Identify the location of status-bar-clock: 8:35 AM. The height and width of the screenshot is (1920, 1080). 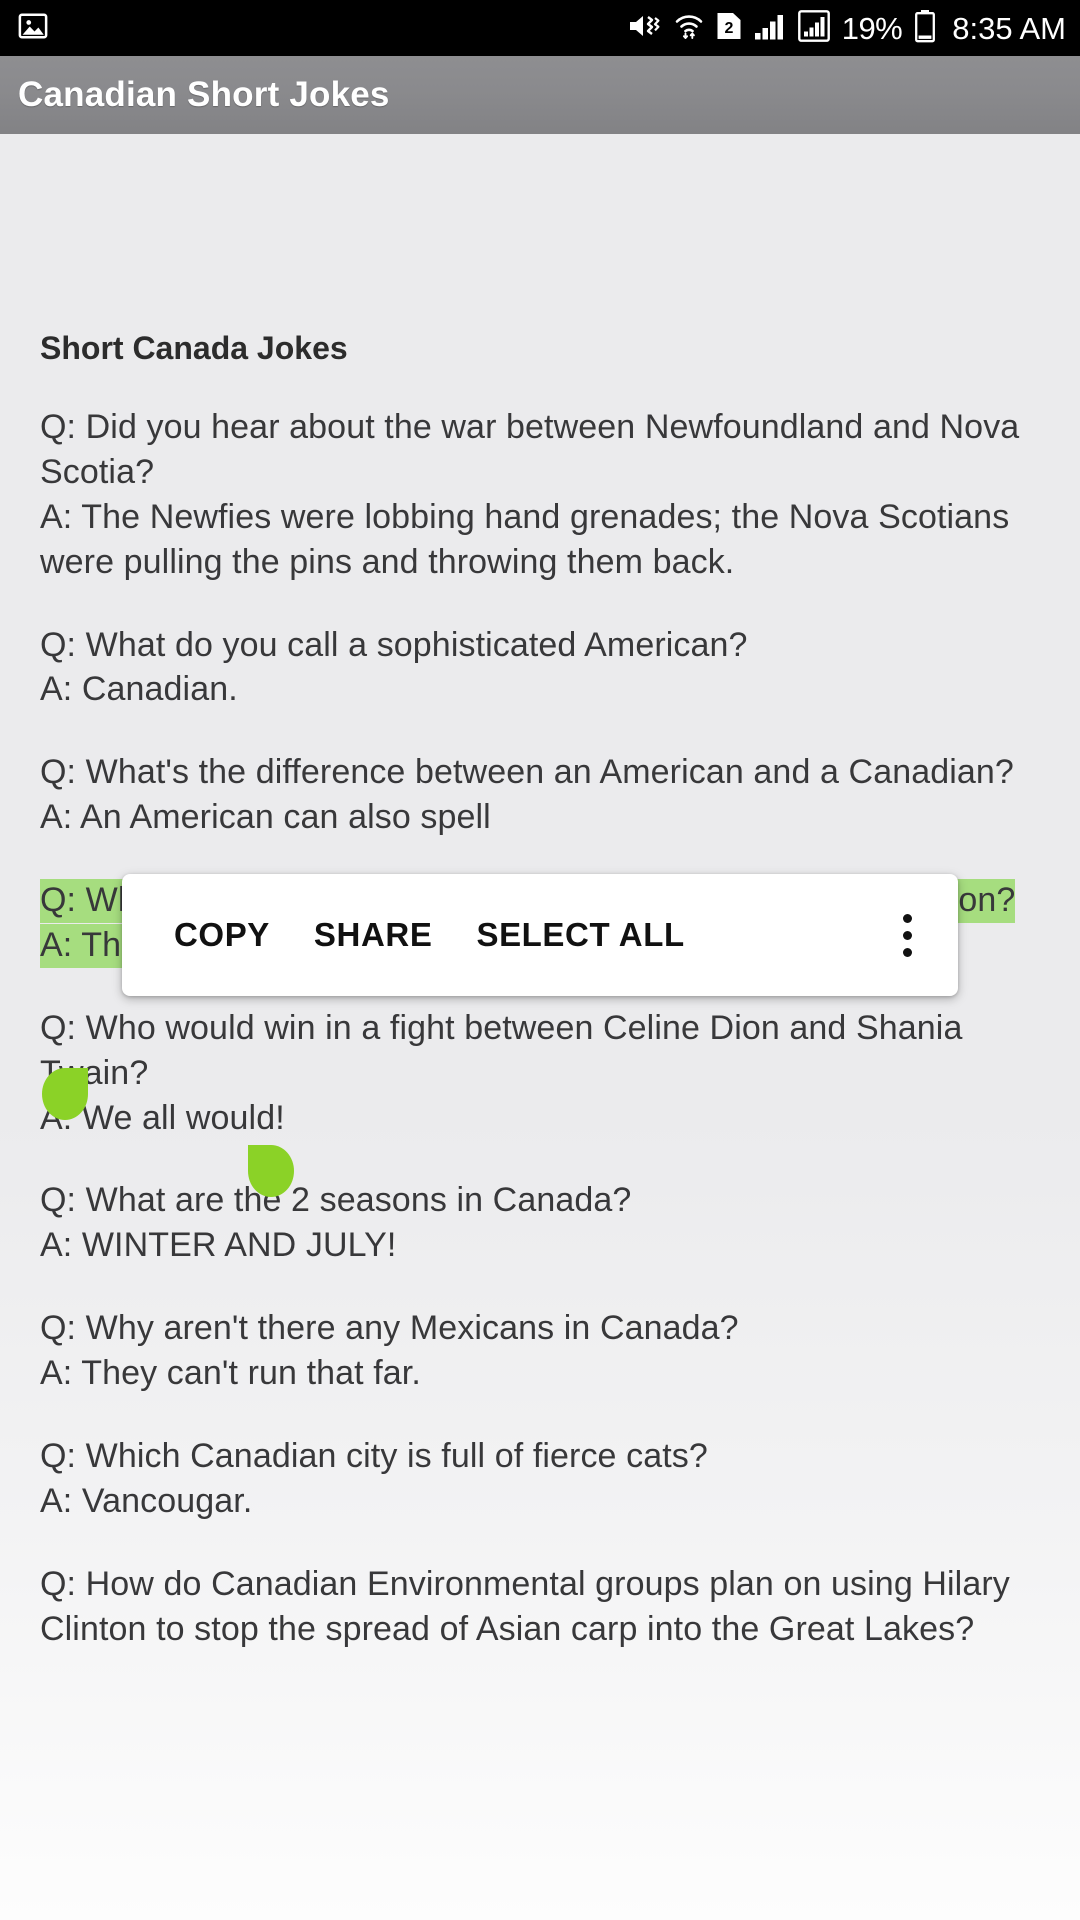
(1009, 28).